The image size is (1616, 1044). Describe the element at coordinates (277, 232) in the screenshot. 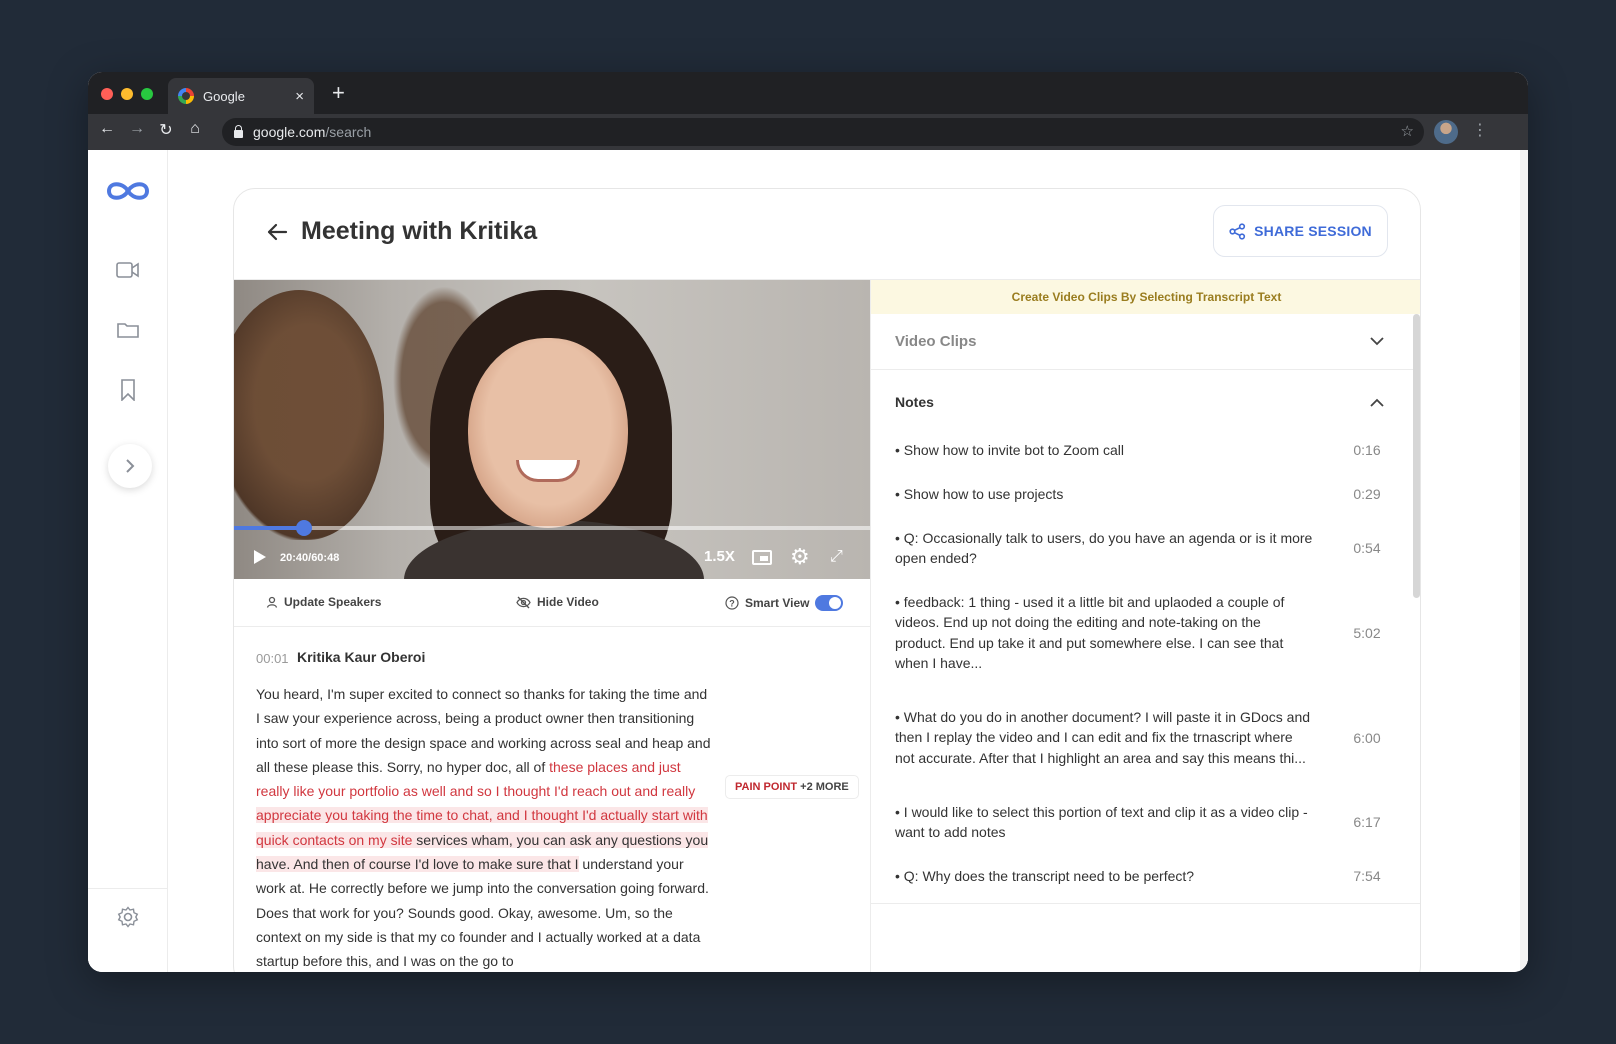

I see `back-arrow-icon` at that location.